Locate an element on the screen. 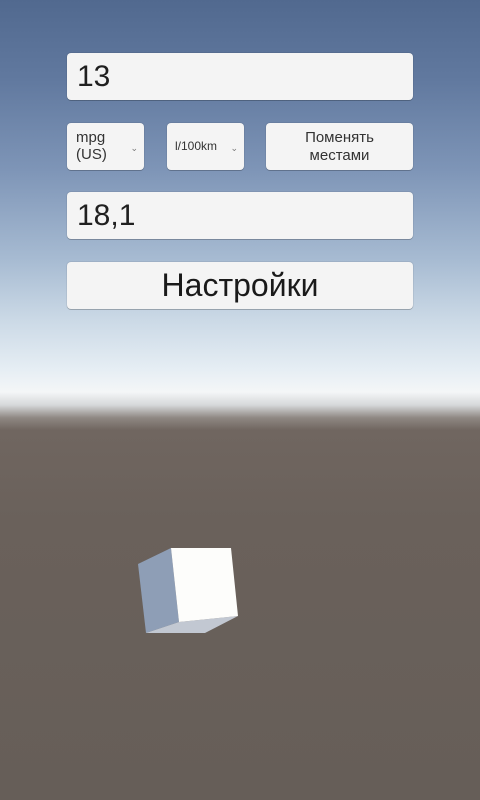  swap-units-label: Поменять местами is located at coordinates (339, 146).